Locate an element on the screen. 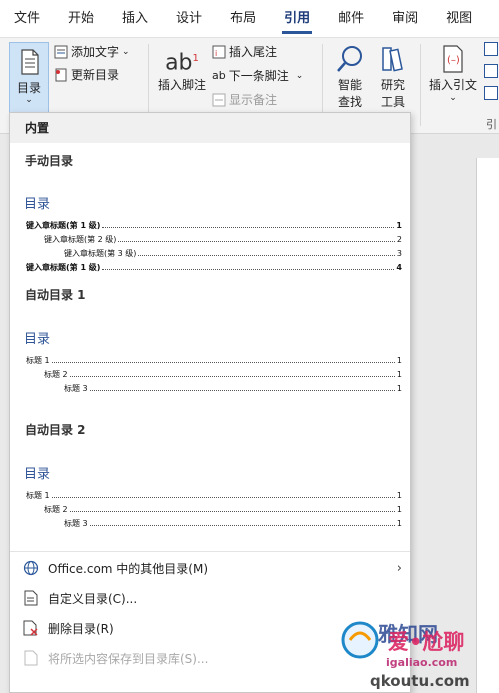 The image size is (499, 693). globe-icon is located at coordinates (31, 568).